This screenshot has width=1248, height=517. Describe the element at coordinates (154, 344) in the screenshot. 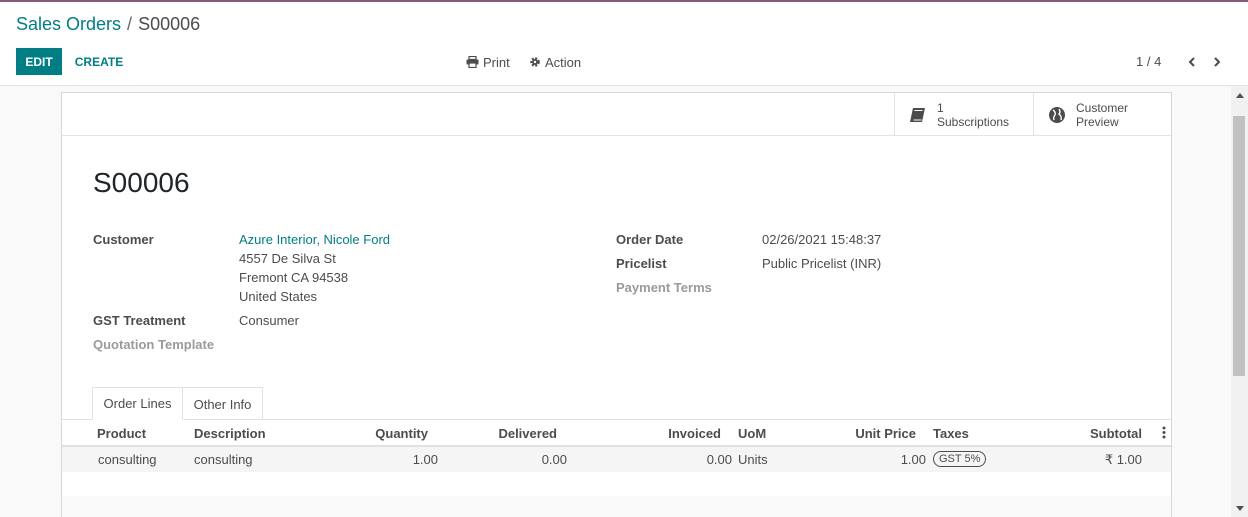

I see `quotation-template-label: Quotation Template` at that location.